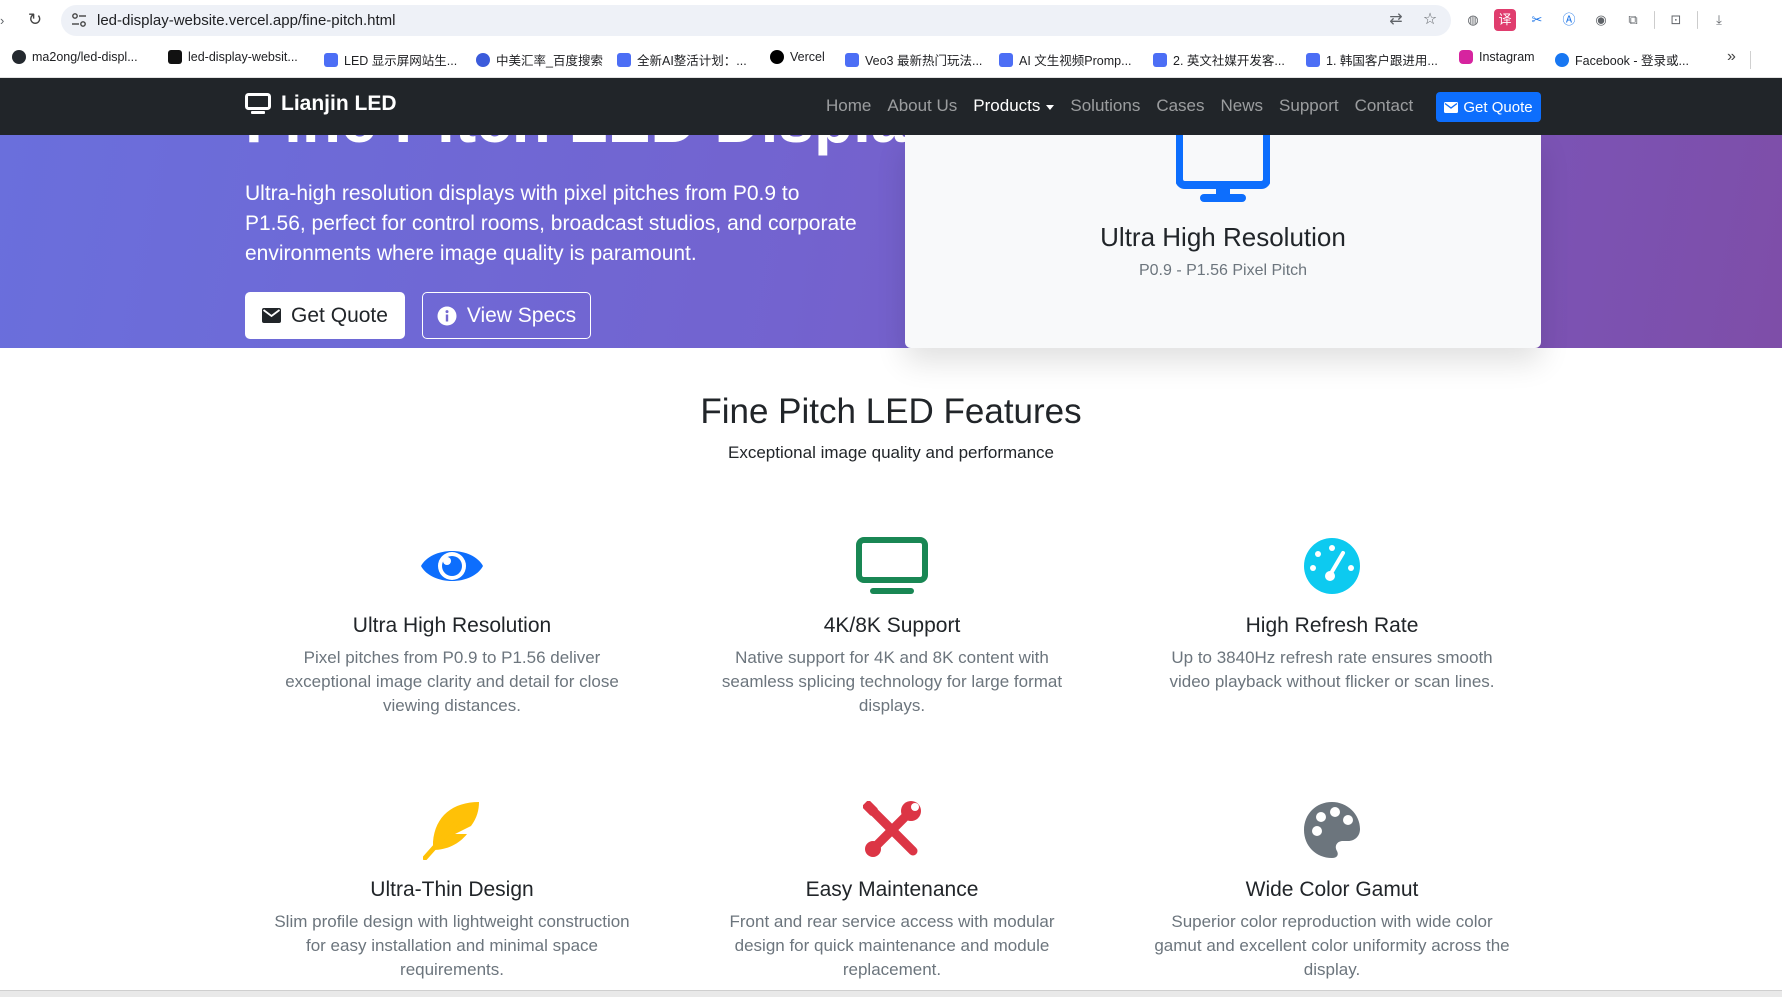 This screenshot has height=997, width=1782. I want to click on nav-home: Home, so click(848, 106).